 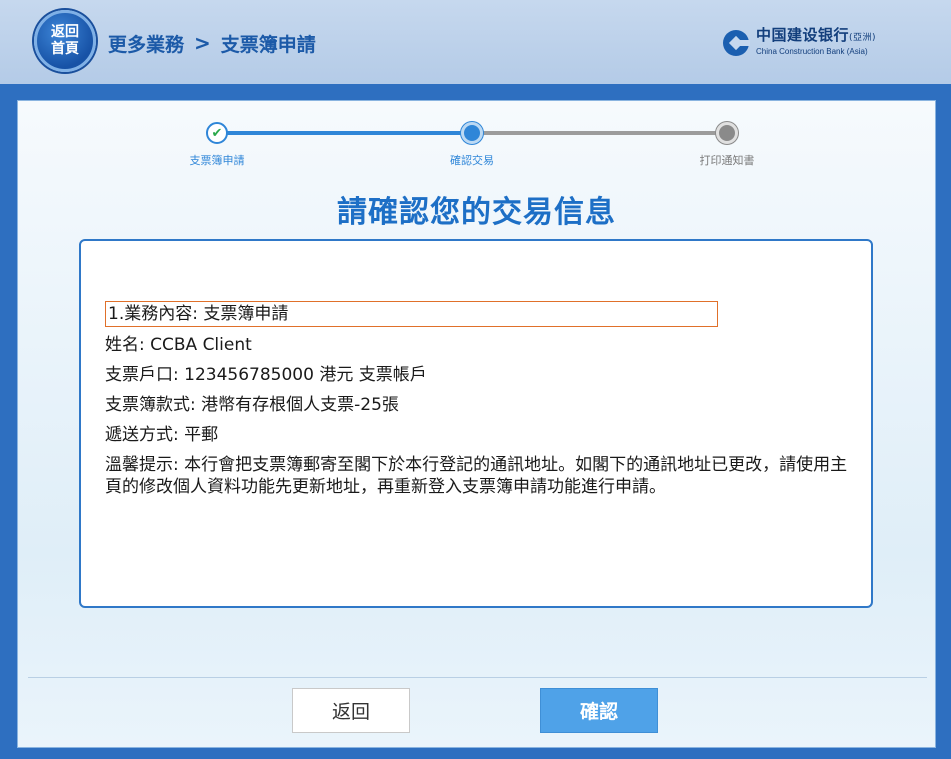 I want to click on step-current-dot, so click(x=472, y=133).